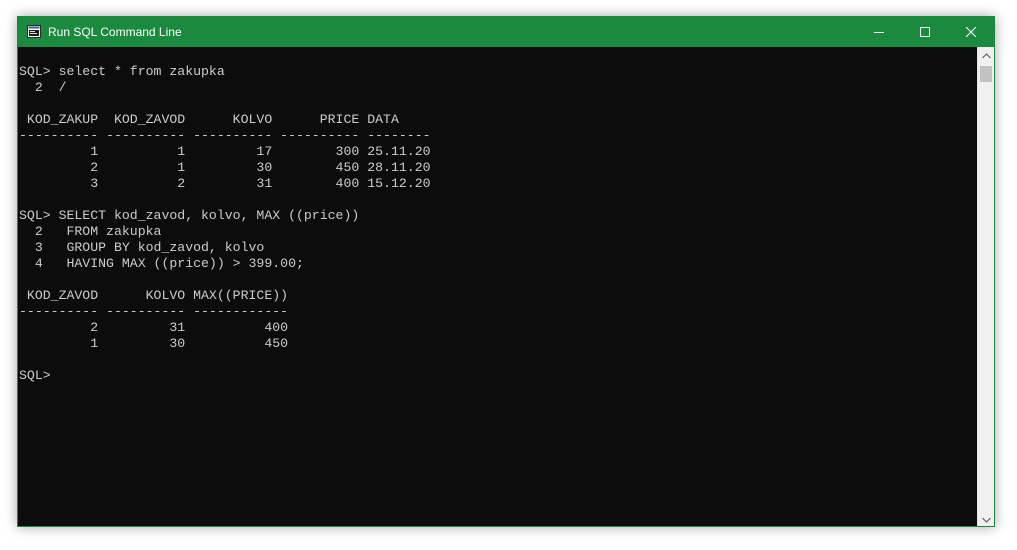 The height and width of the screenshot is (550, 1017). I want to click on console-line: SQL> select * from zakupka, so click(122, 71).